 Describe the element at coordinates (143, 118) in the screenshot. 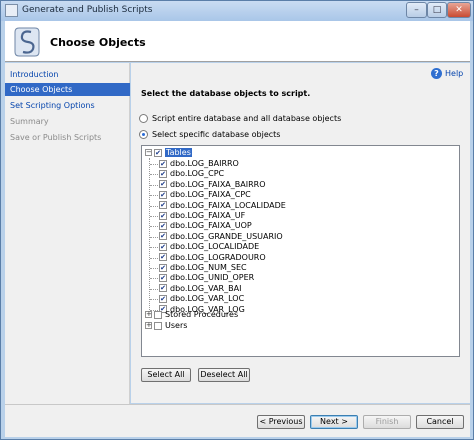

I see `radio-entire-database-circle` at that location.